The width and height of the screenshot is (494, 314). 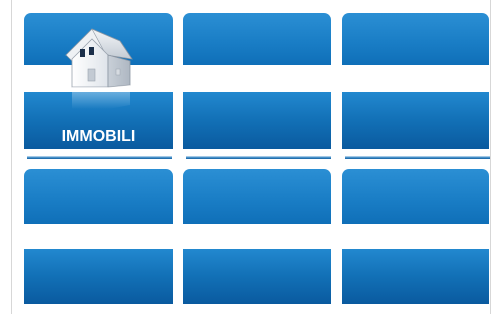 I want to click on tile-immobili: IMMOBILI, so click(x=98, y=81).